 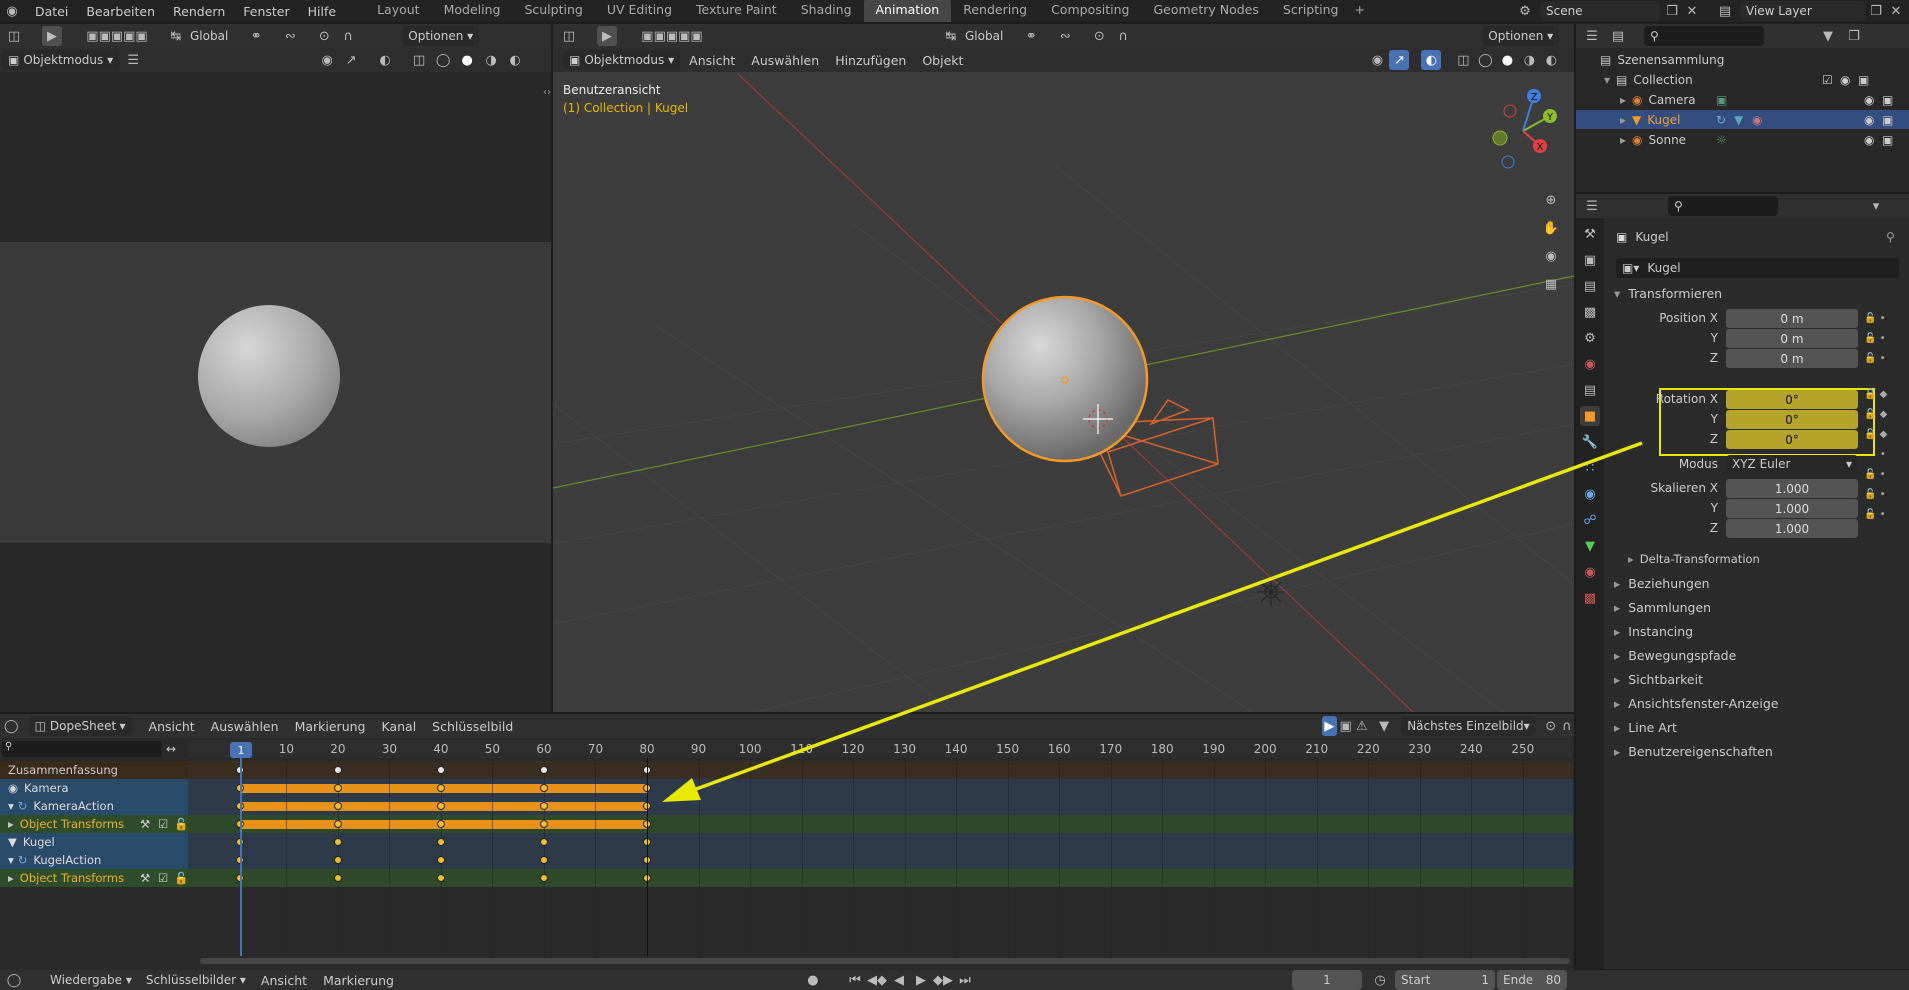 I want to click on play-reverse-icon: ◀, so click(x=899, y=980).